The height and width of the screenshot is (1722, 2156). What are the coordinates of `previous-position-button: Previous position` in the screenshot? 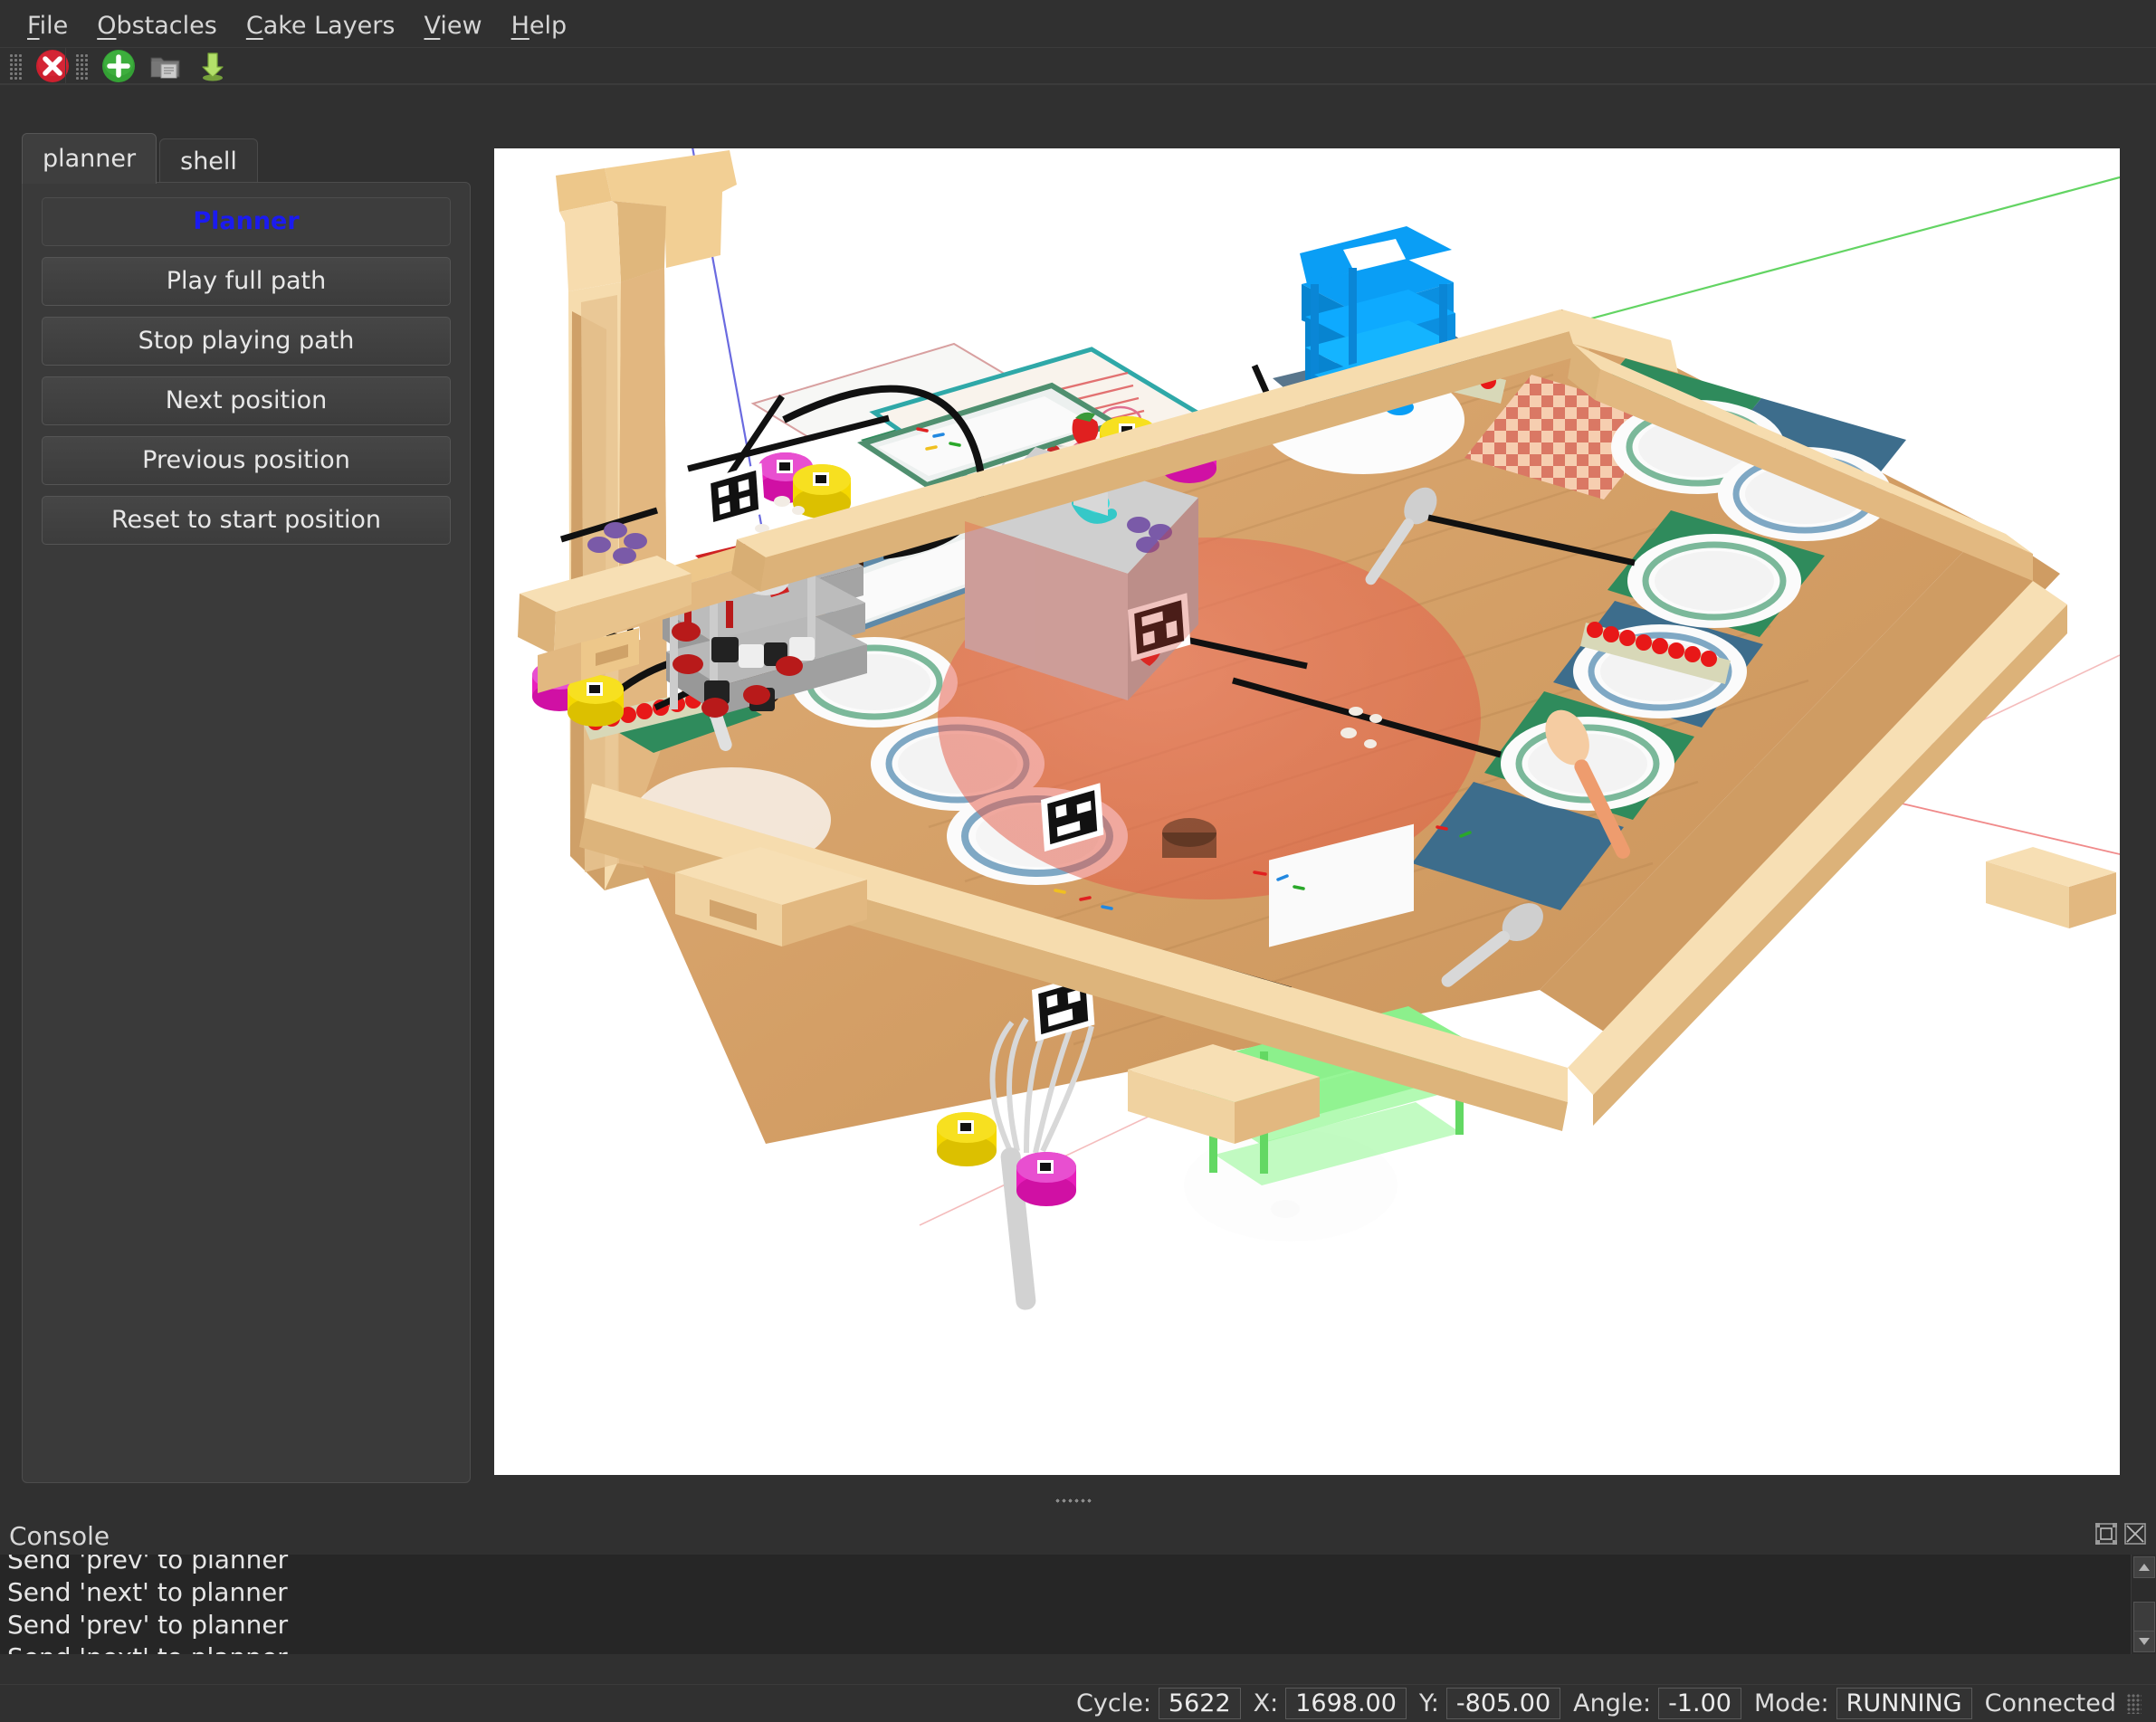 It's located at (246, 460).